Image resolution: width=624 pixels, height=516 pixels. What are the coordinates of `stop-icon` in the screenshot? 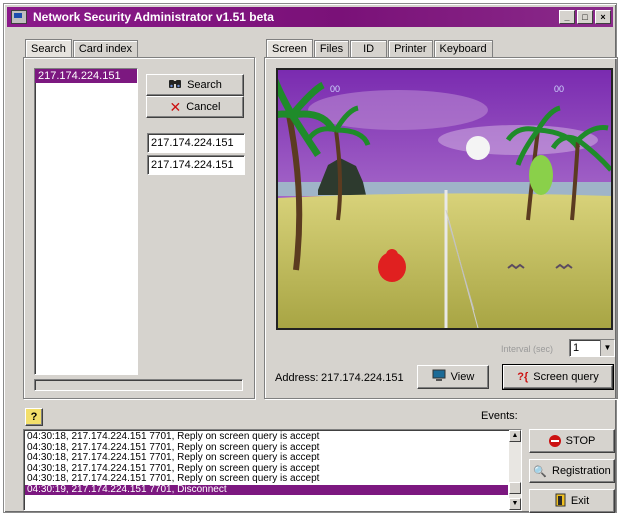 It's located at (554, 441).